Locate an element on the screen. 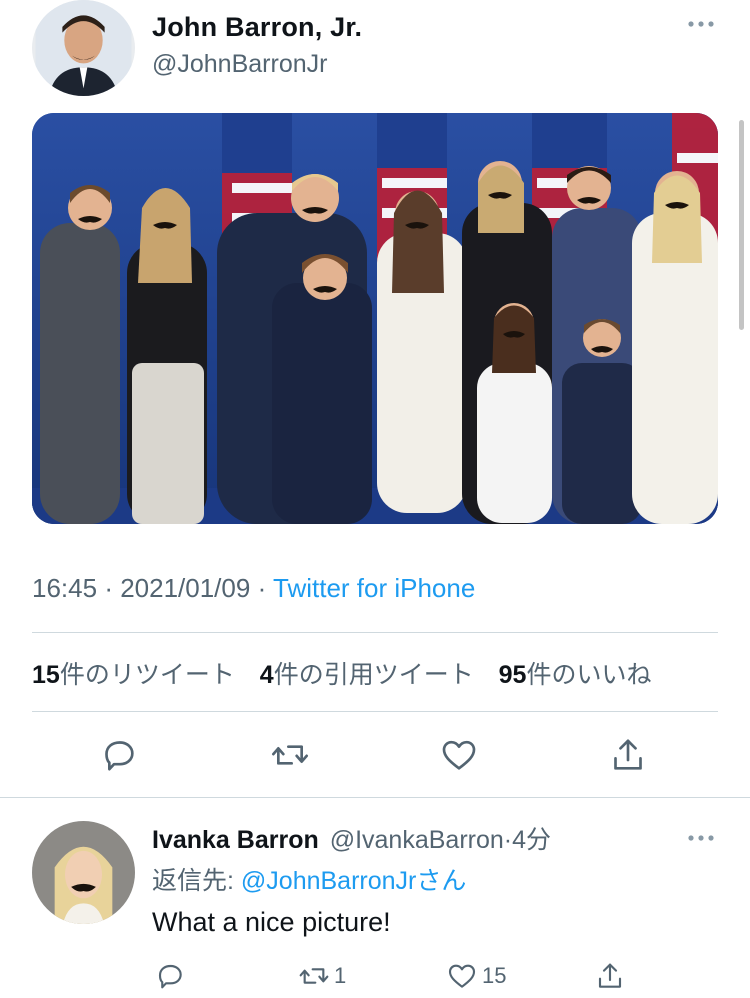 The width and height of the screenshot is (750, 998). reply-author-name: Ivanka Barron is located at coordinates (235, 840).